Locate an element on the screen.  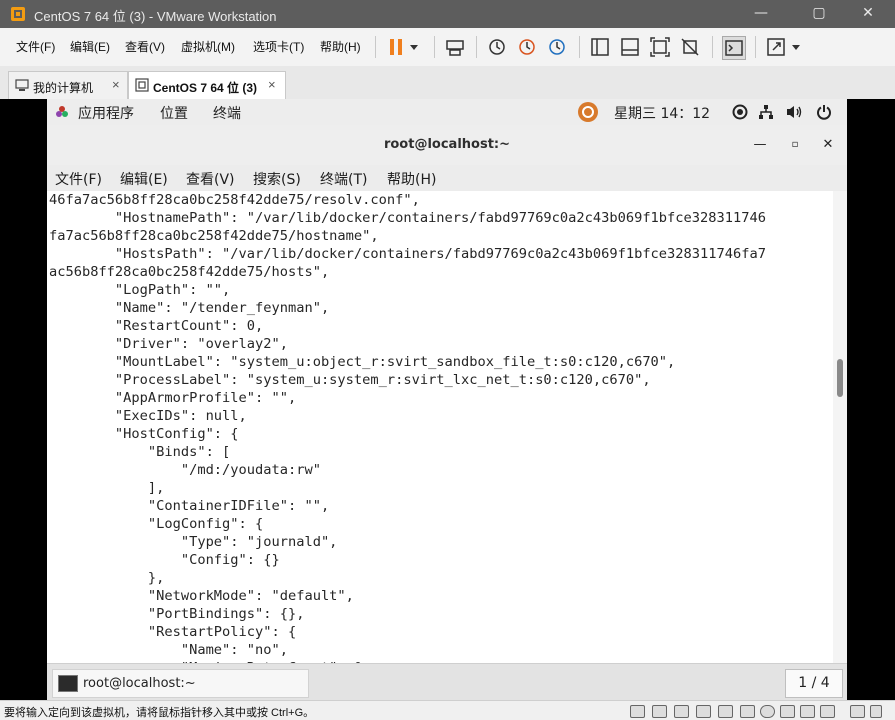
gnome-terminal-menu: 终端 is located at coordinates (227, 113).